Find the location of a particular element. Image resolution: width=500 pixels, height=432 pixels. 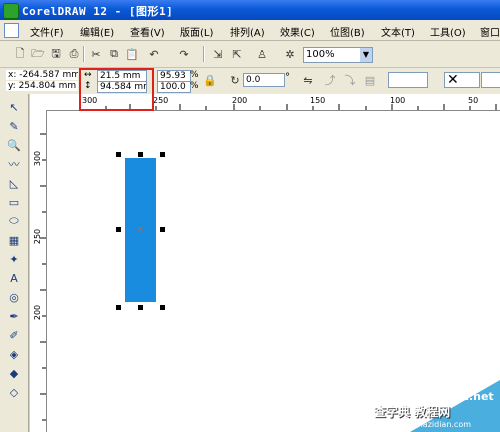

title-bar: CorelDRAW 12 - [图形1] is located at coordinates (250, 10).